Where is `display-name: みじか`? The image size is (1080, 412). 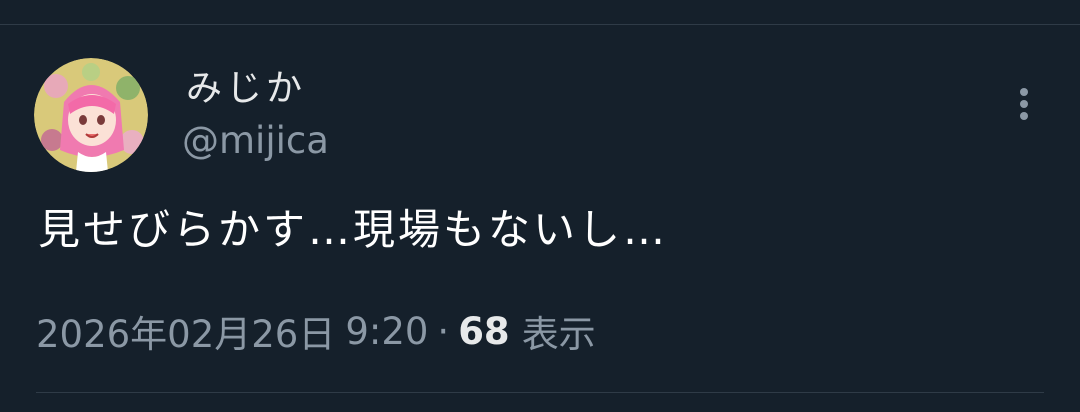
display-name: みじか is located at coordinates (246, 89).